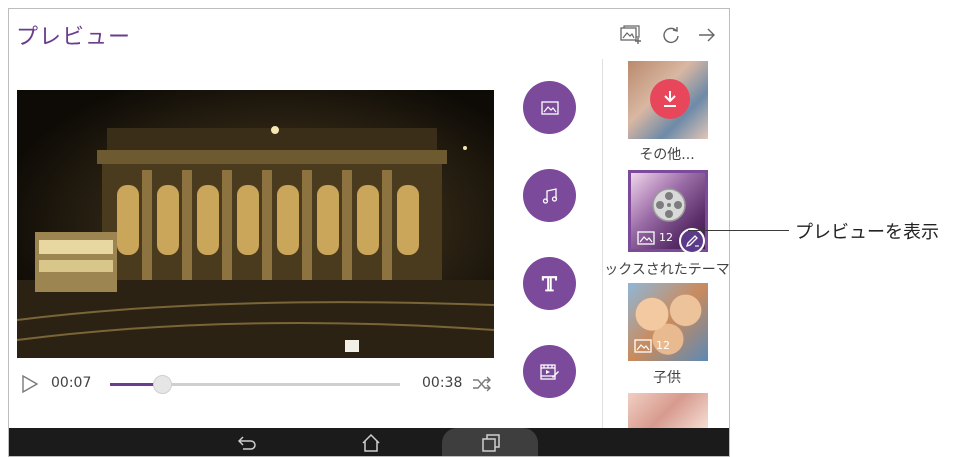 This screenshot has height=457, width=963. I want to click on add-photo-icon, so click(631, 35).